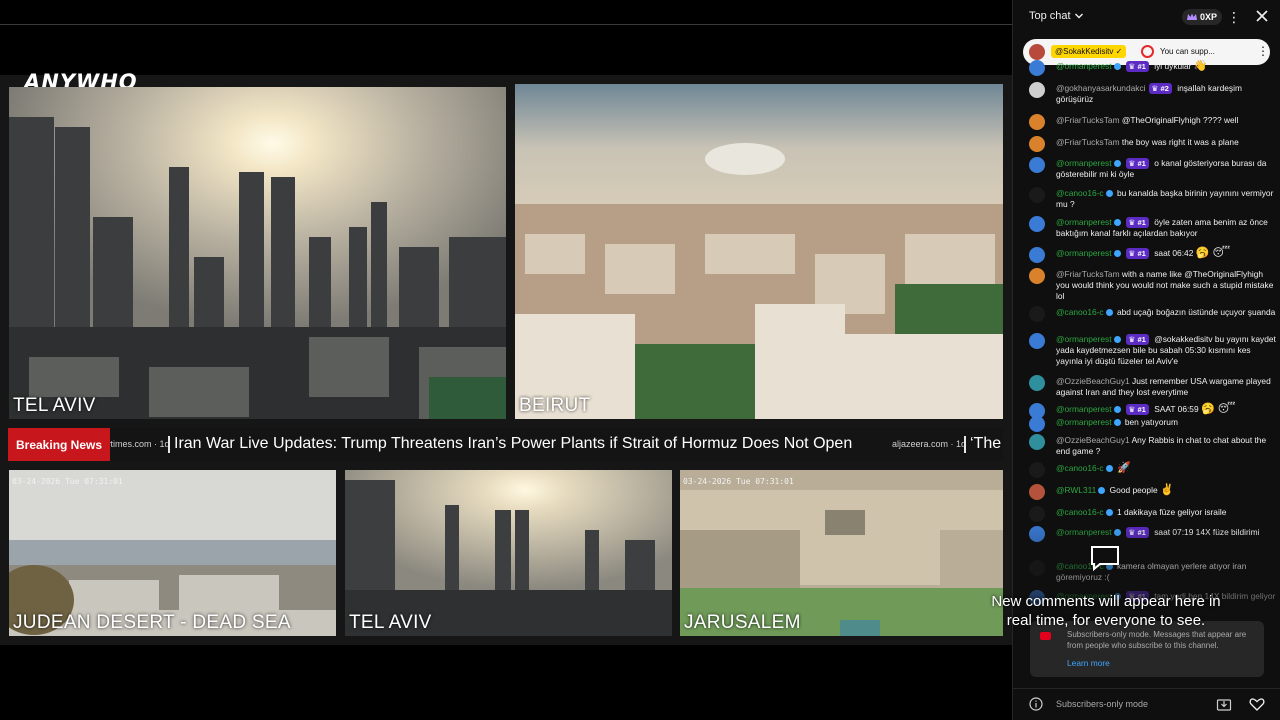 Image resolution: width=1280 pixels, height=720 pixels. What do you see at coordinates (1257, 704) in the screenshot?
I see `heart-icon` at bounding box center [1257, 704].